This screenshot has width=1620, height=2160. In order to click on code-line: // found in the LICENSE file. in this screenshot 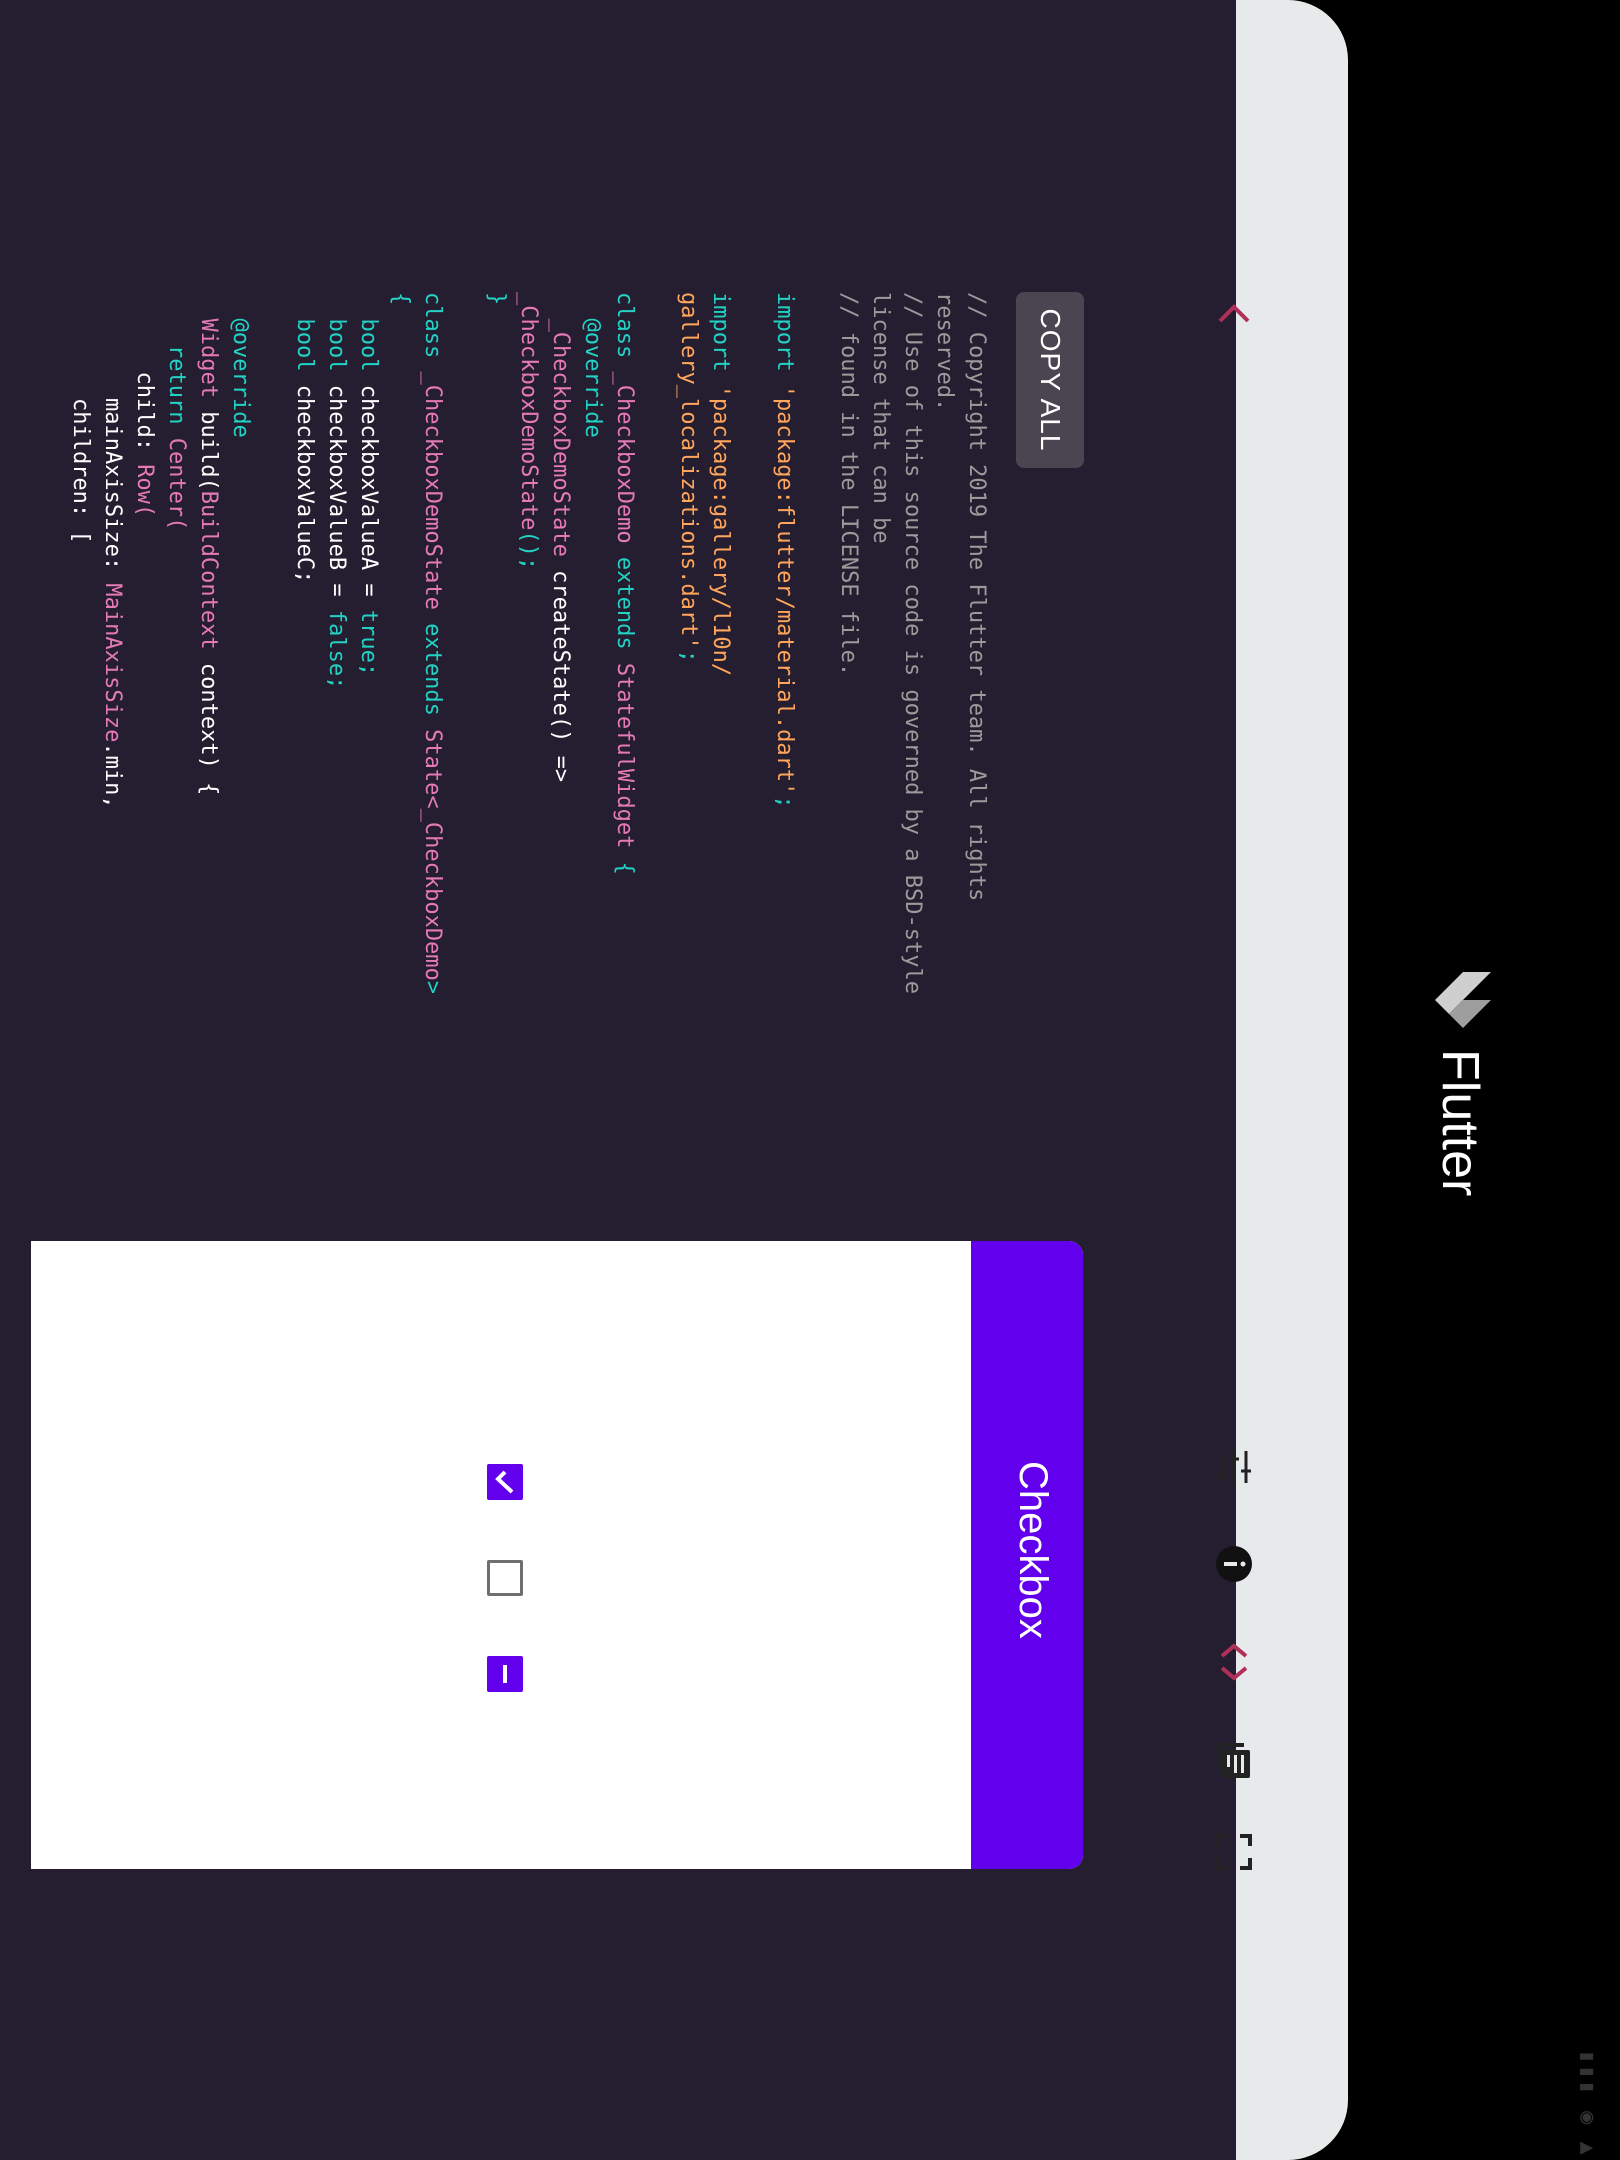, I will do `click(848, 742)`.